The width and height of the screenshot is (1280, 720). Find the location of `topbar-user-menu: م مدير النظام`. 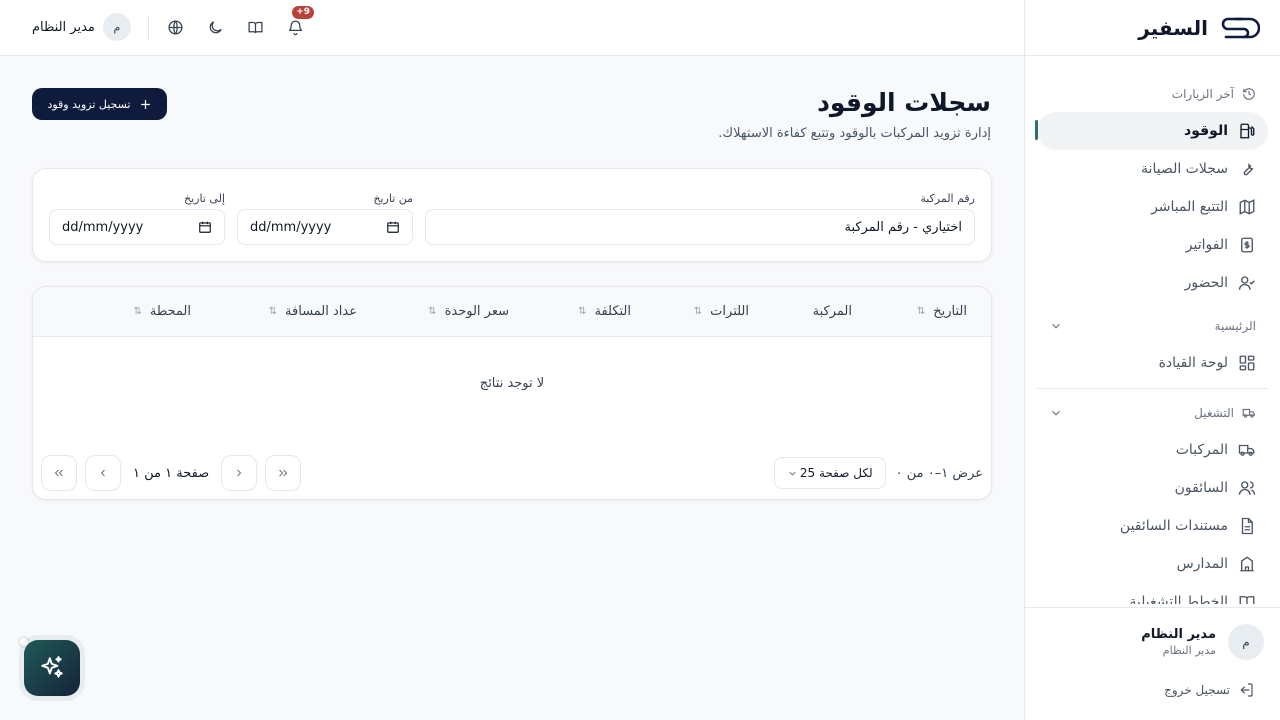

topbar-user-menu: م مدير النظام is located at coordinates (81, 27).